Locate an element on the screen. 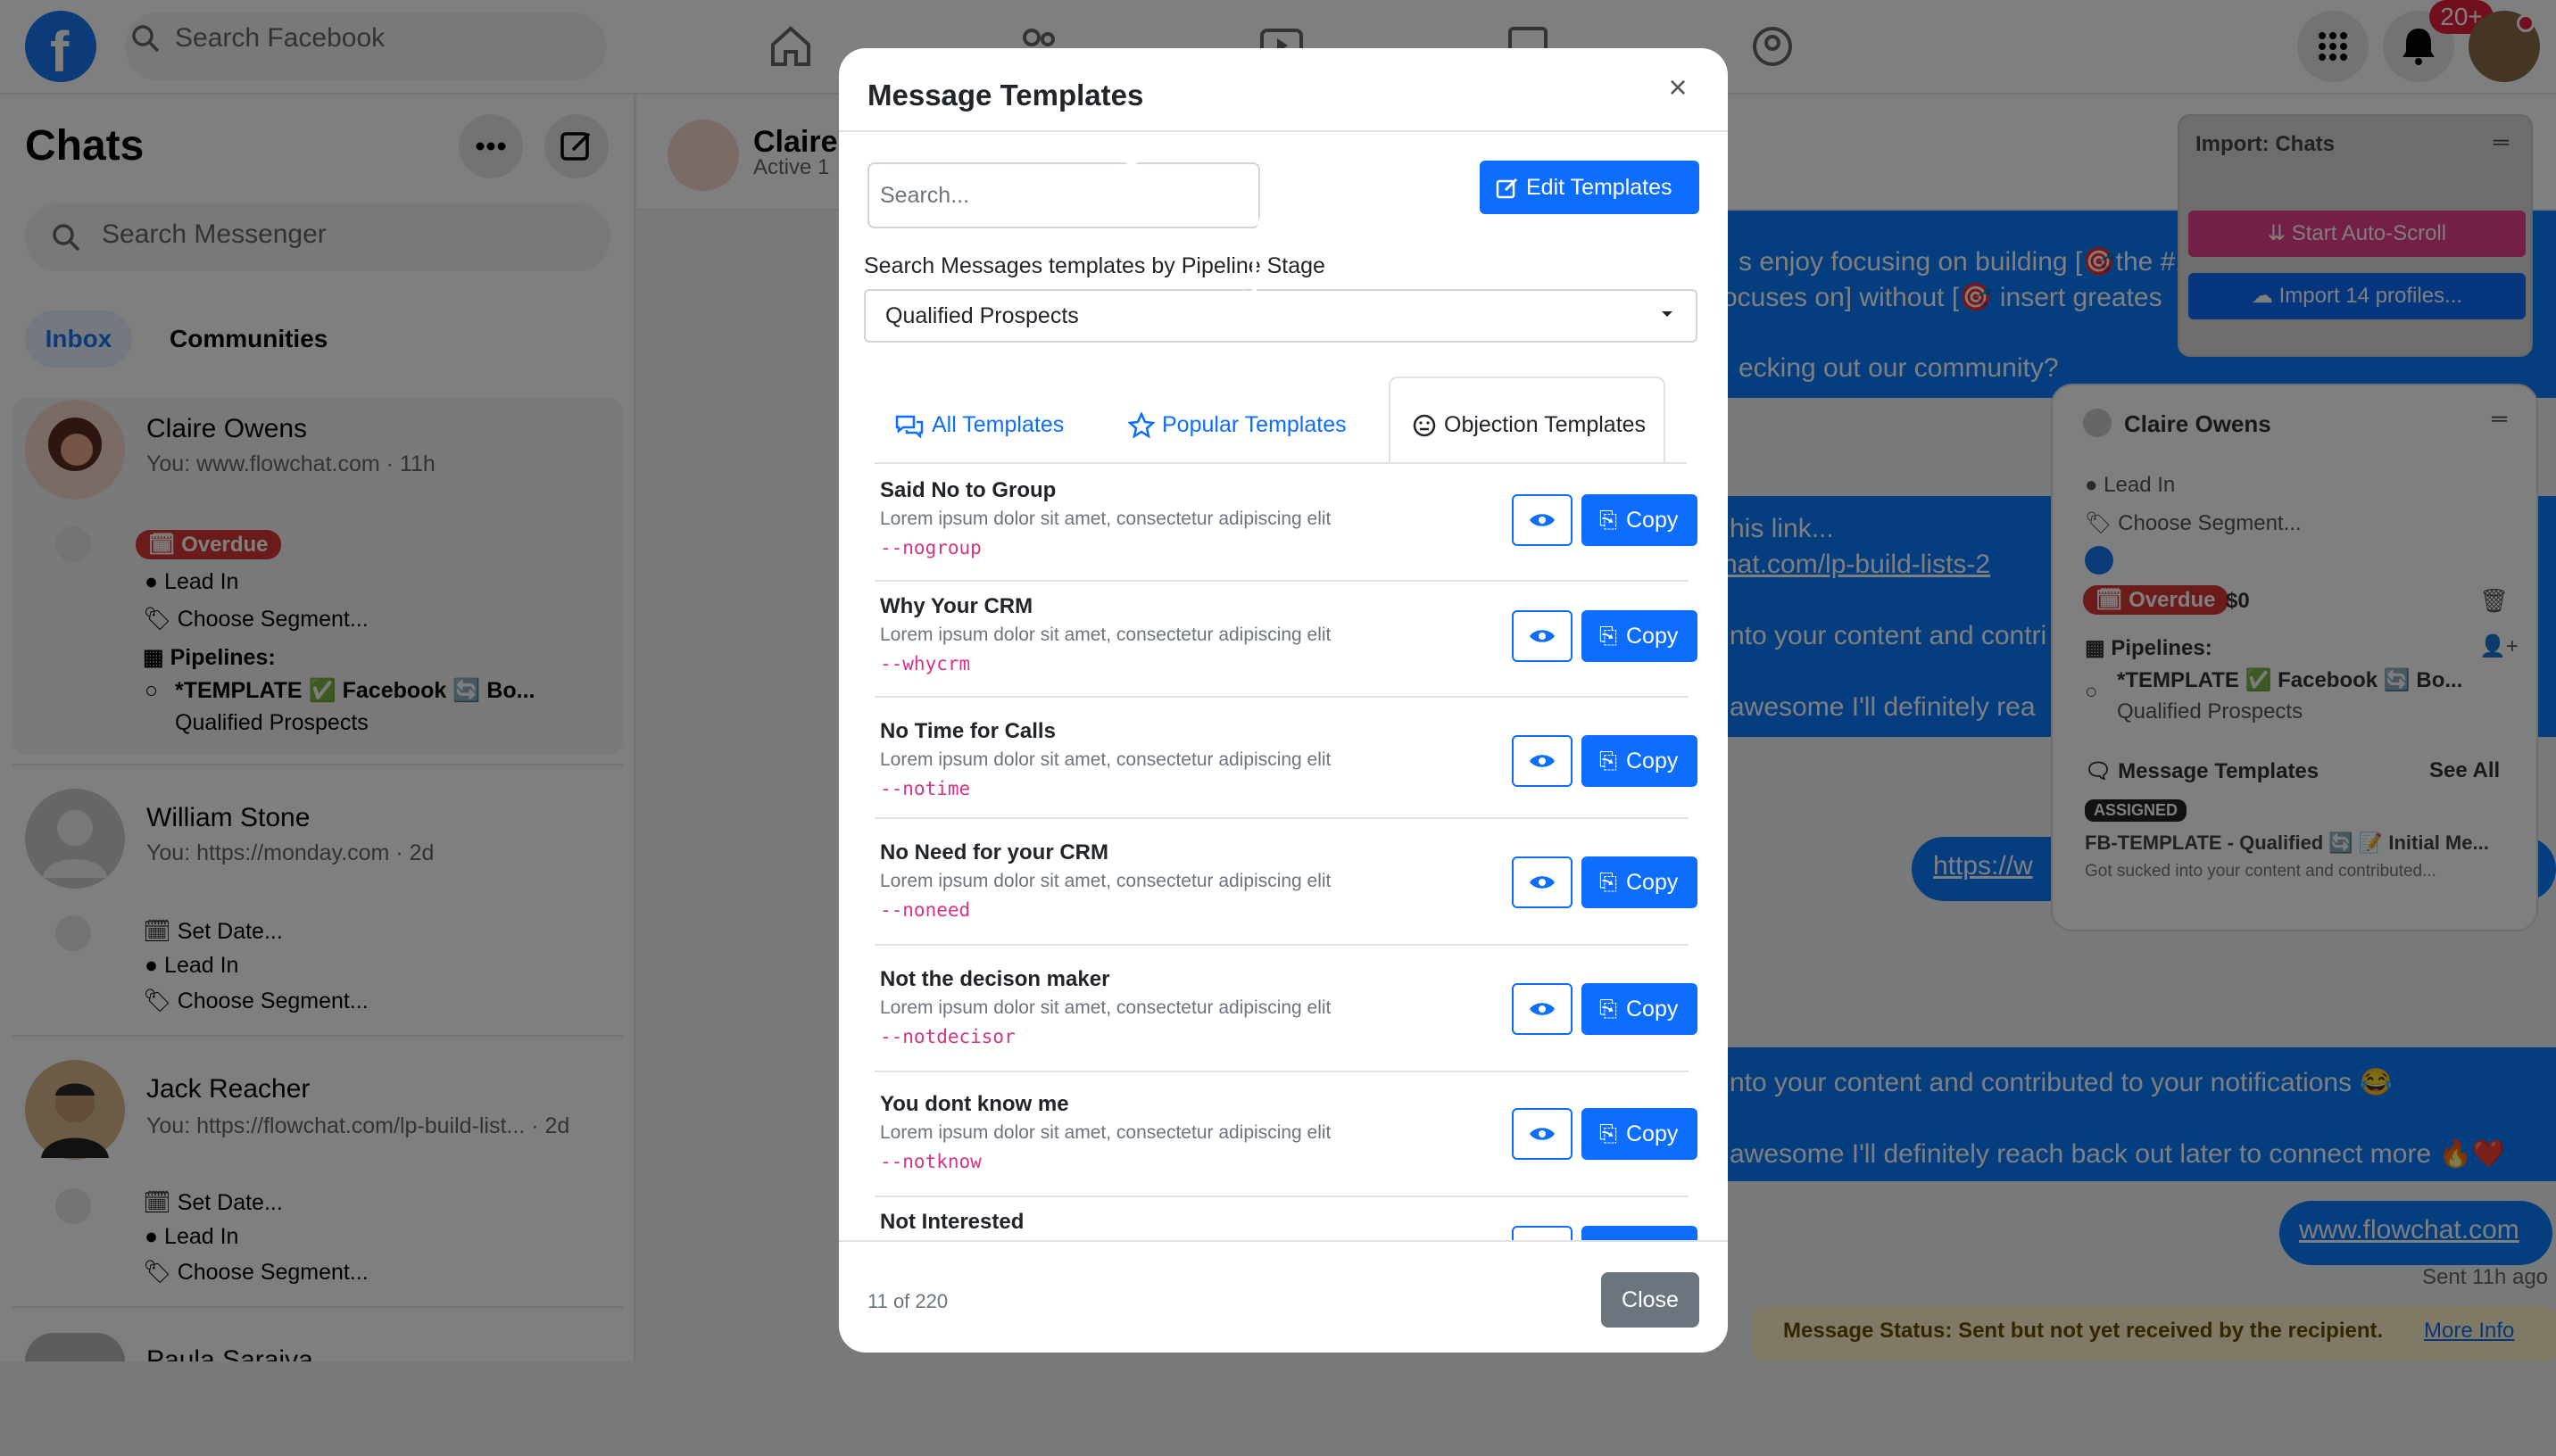  modal-title: Message Templates is located at coordinates (1005, 95).